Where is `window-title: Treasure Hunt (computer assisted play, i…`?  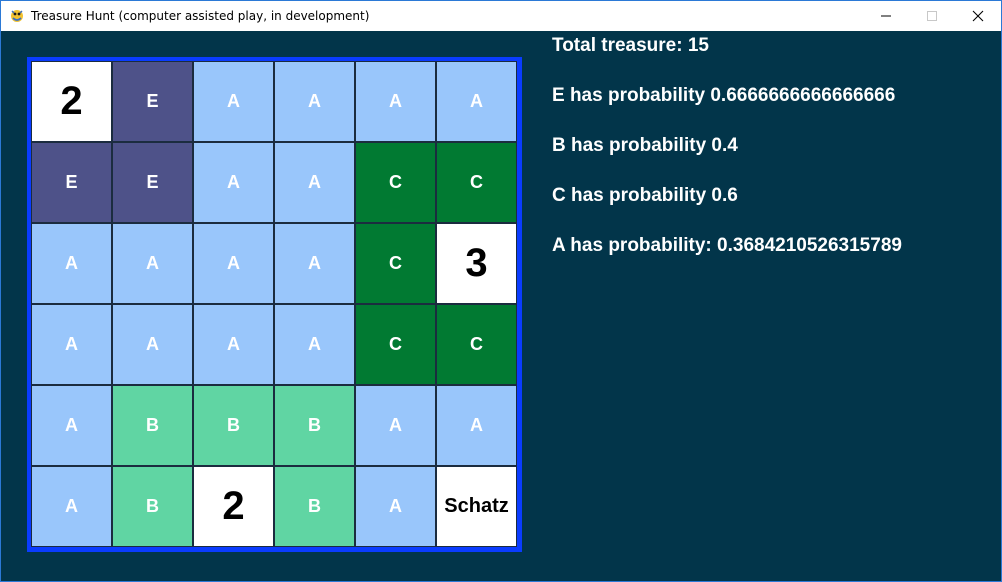
window-title: Treasure Hunt (computer assisted play, i… is located at coordinates (200, 16).